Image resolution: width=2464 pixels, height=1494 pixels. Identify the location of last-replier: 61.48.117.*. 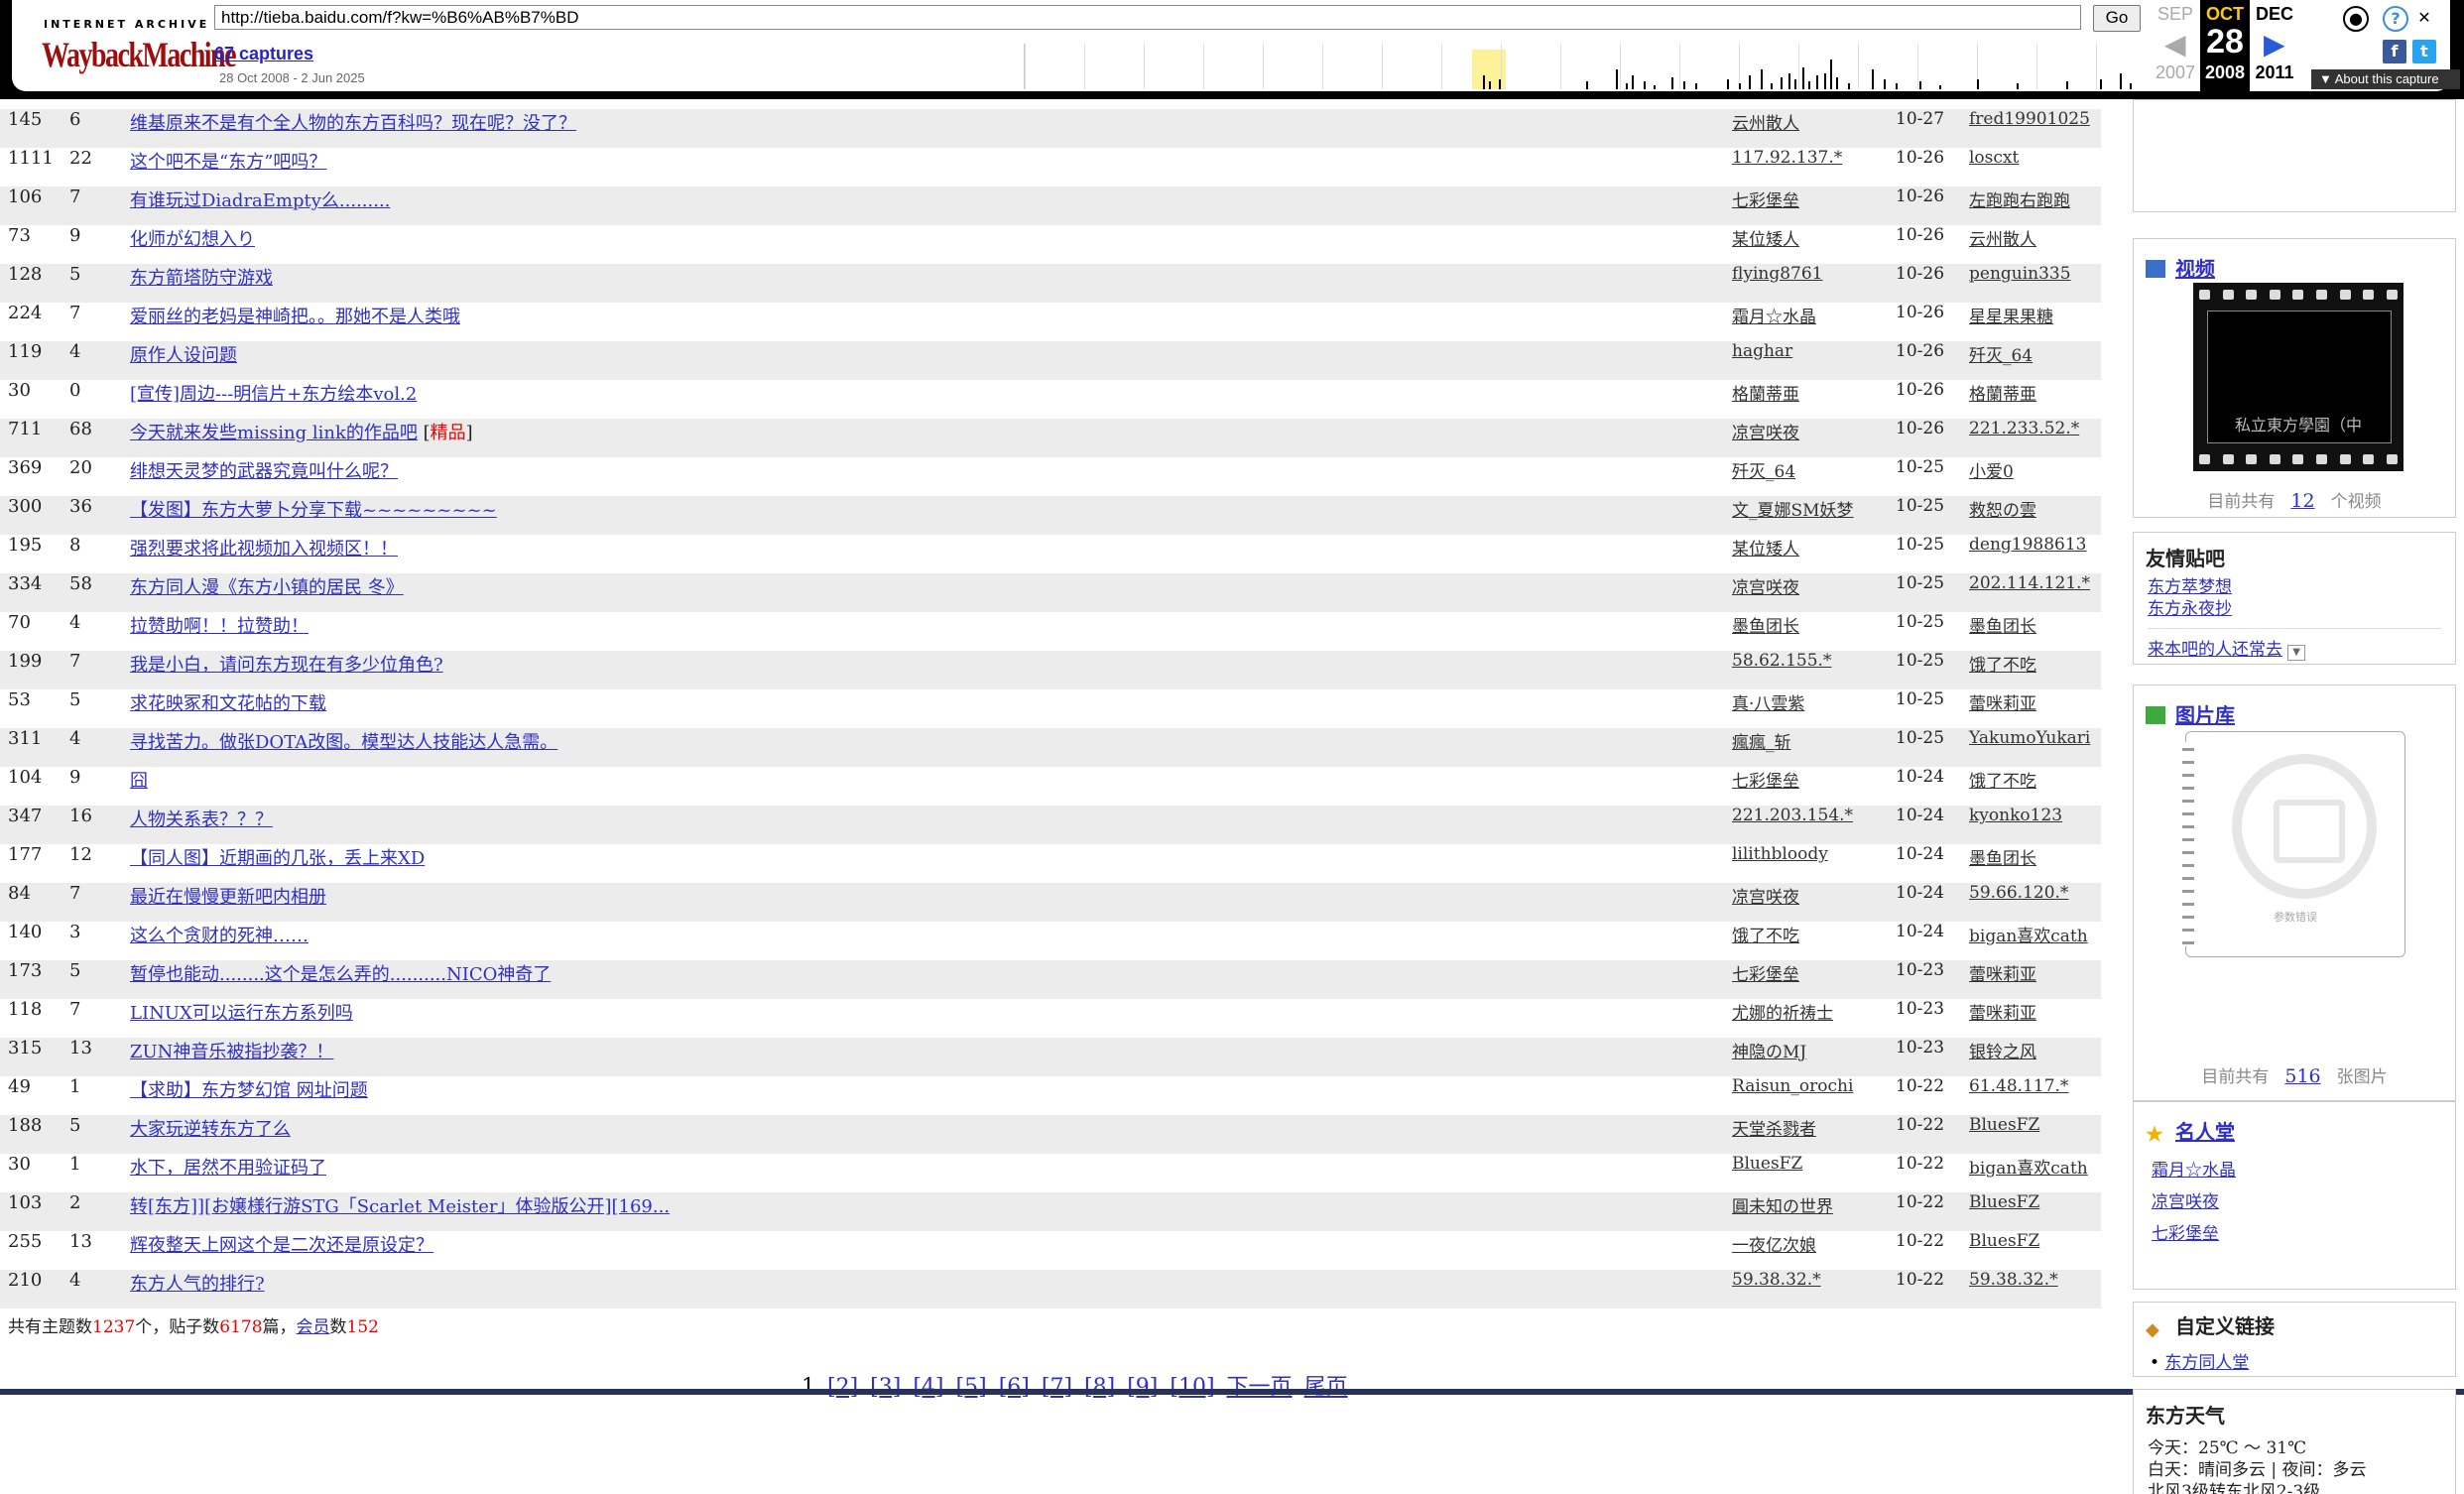
(2018, 1086).